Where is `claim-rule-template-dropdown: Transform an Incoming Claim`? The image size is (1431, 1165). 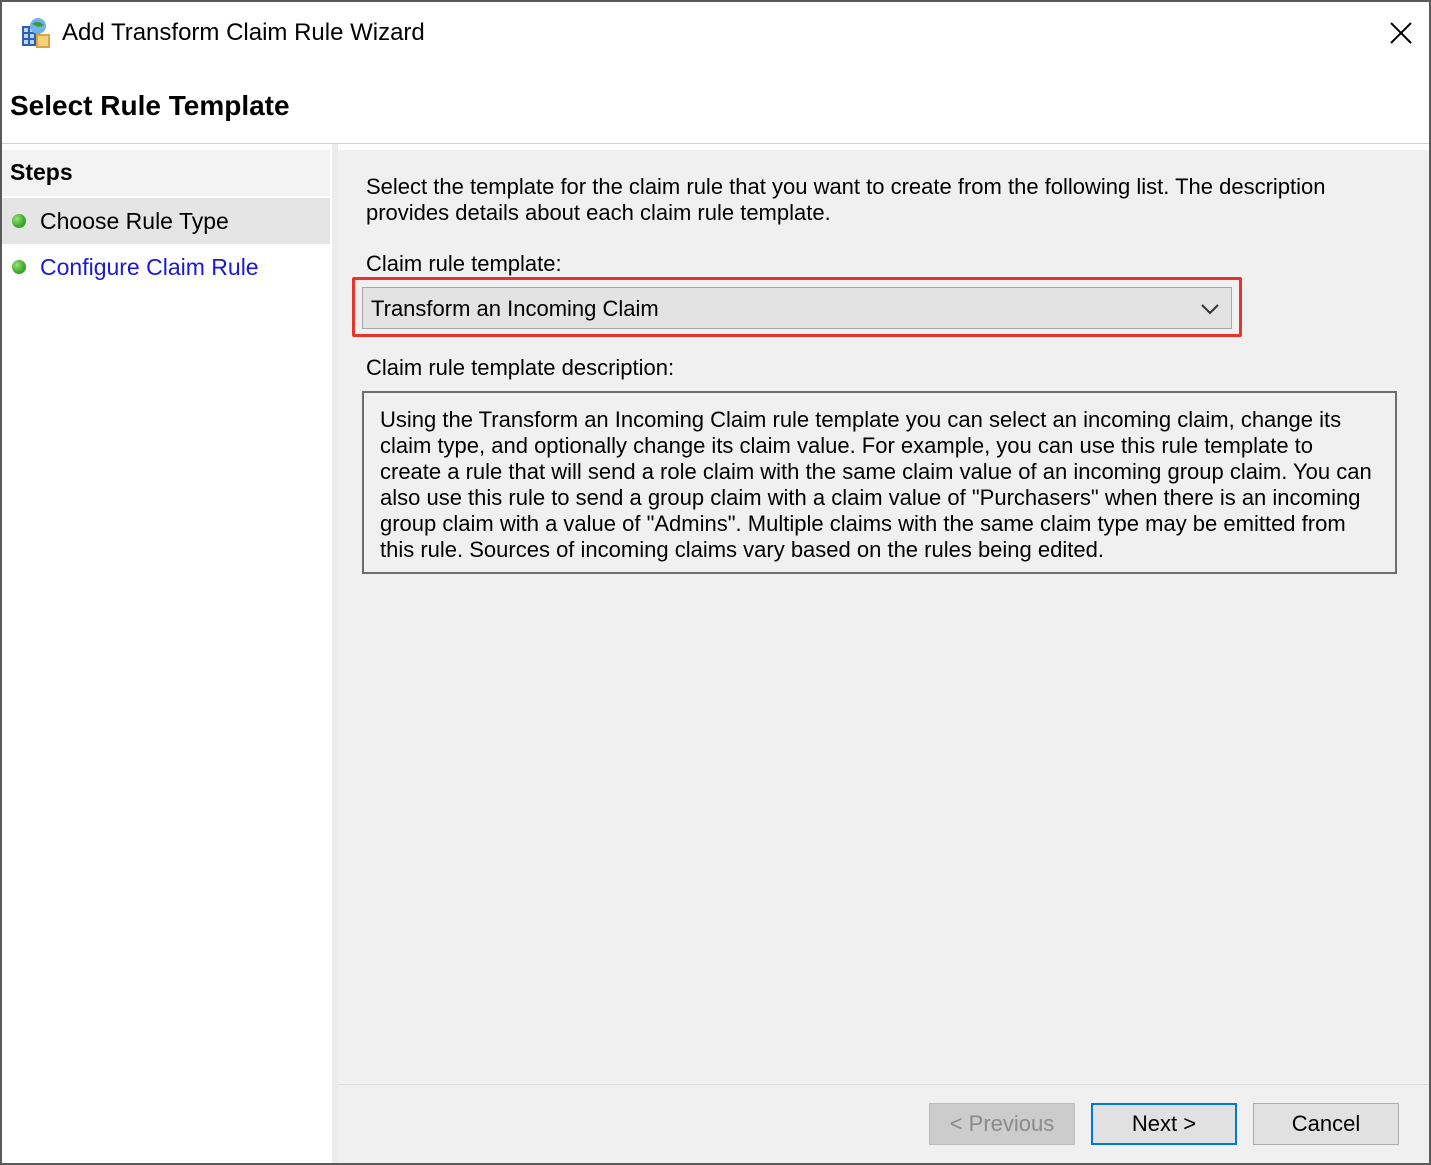 claim-rule-template-dropdown: Transform an Incoming Claim is located at coordinates (797, 308).